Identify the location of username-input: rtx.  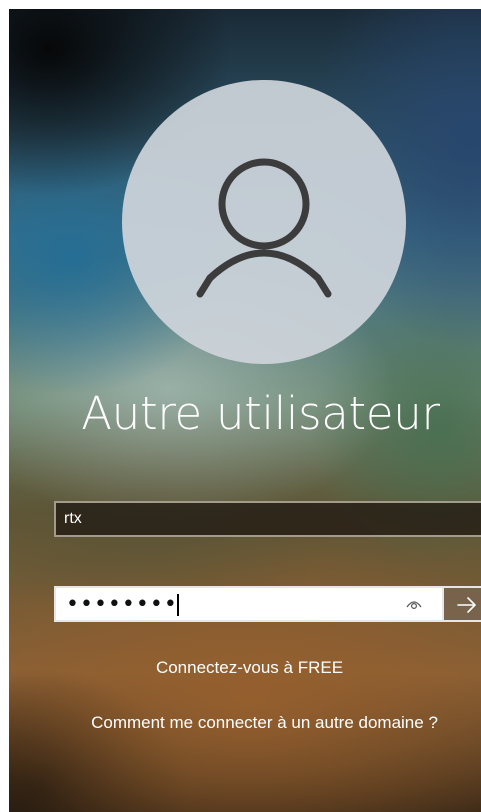
(267, 519).